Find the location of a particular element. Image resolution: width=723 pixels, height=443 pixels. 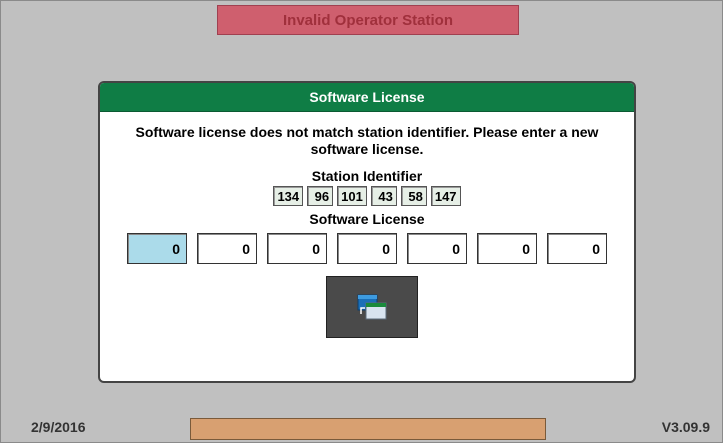

license-field-7: 0 is located at coordinates (577, 248).